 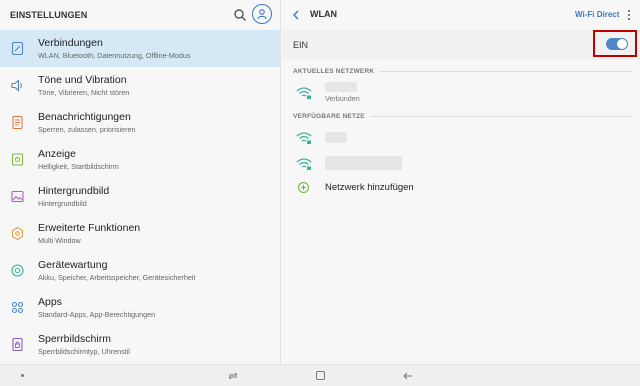 I want to click on current-network-item: Verbunden, so click(x=461, y=94).